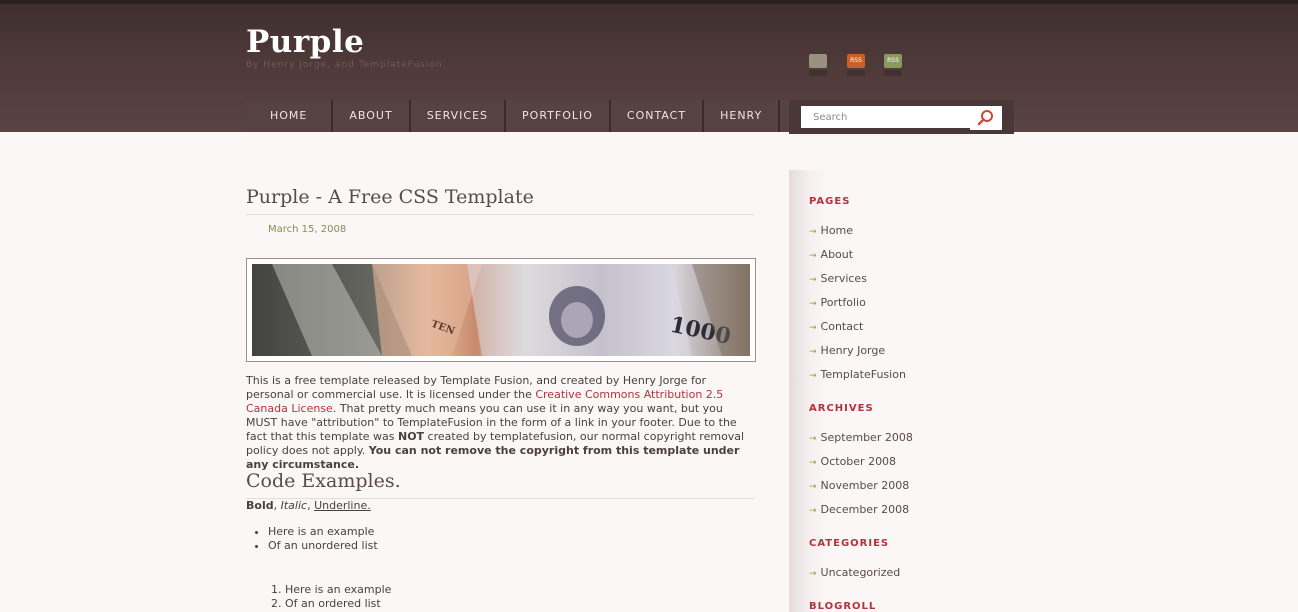  I want to click on post-date: March 15, 2008, so click(307, 229).